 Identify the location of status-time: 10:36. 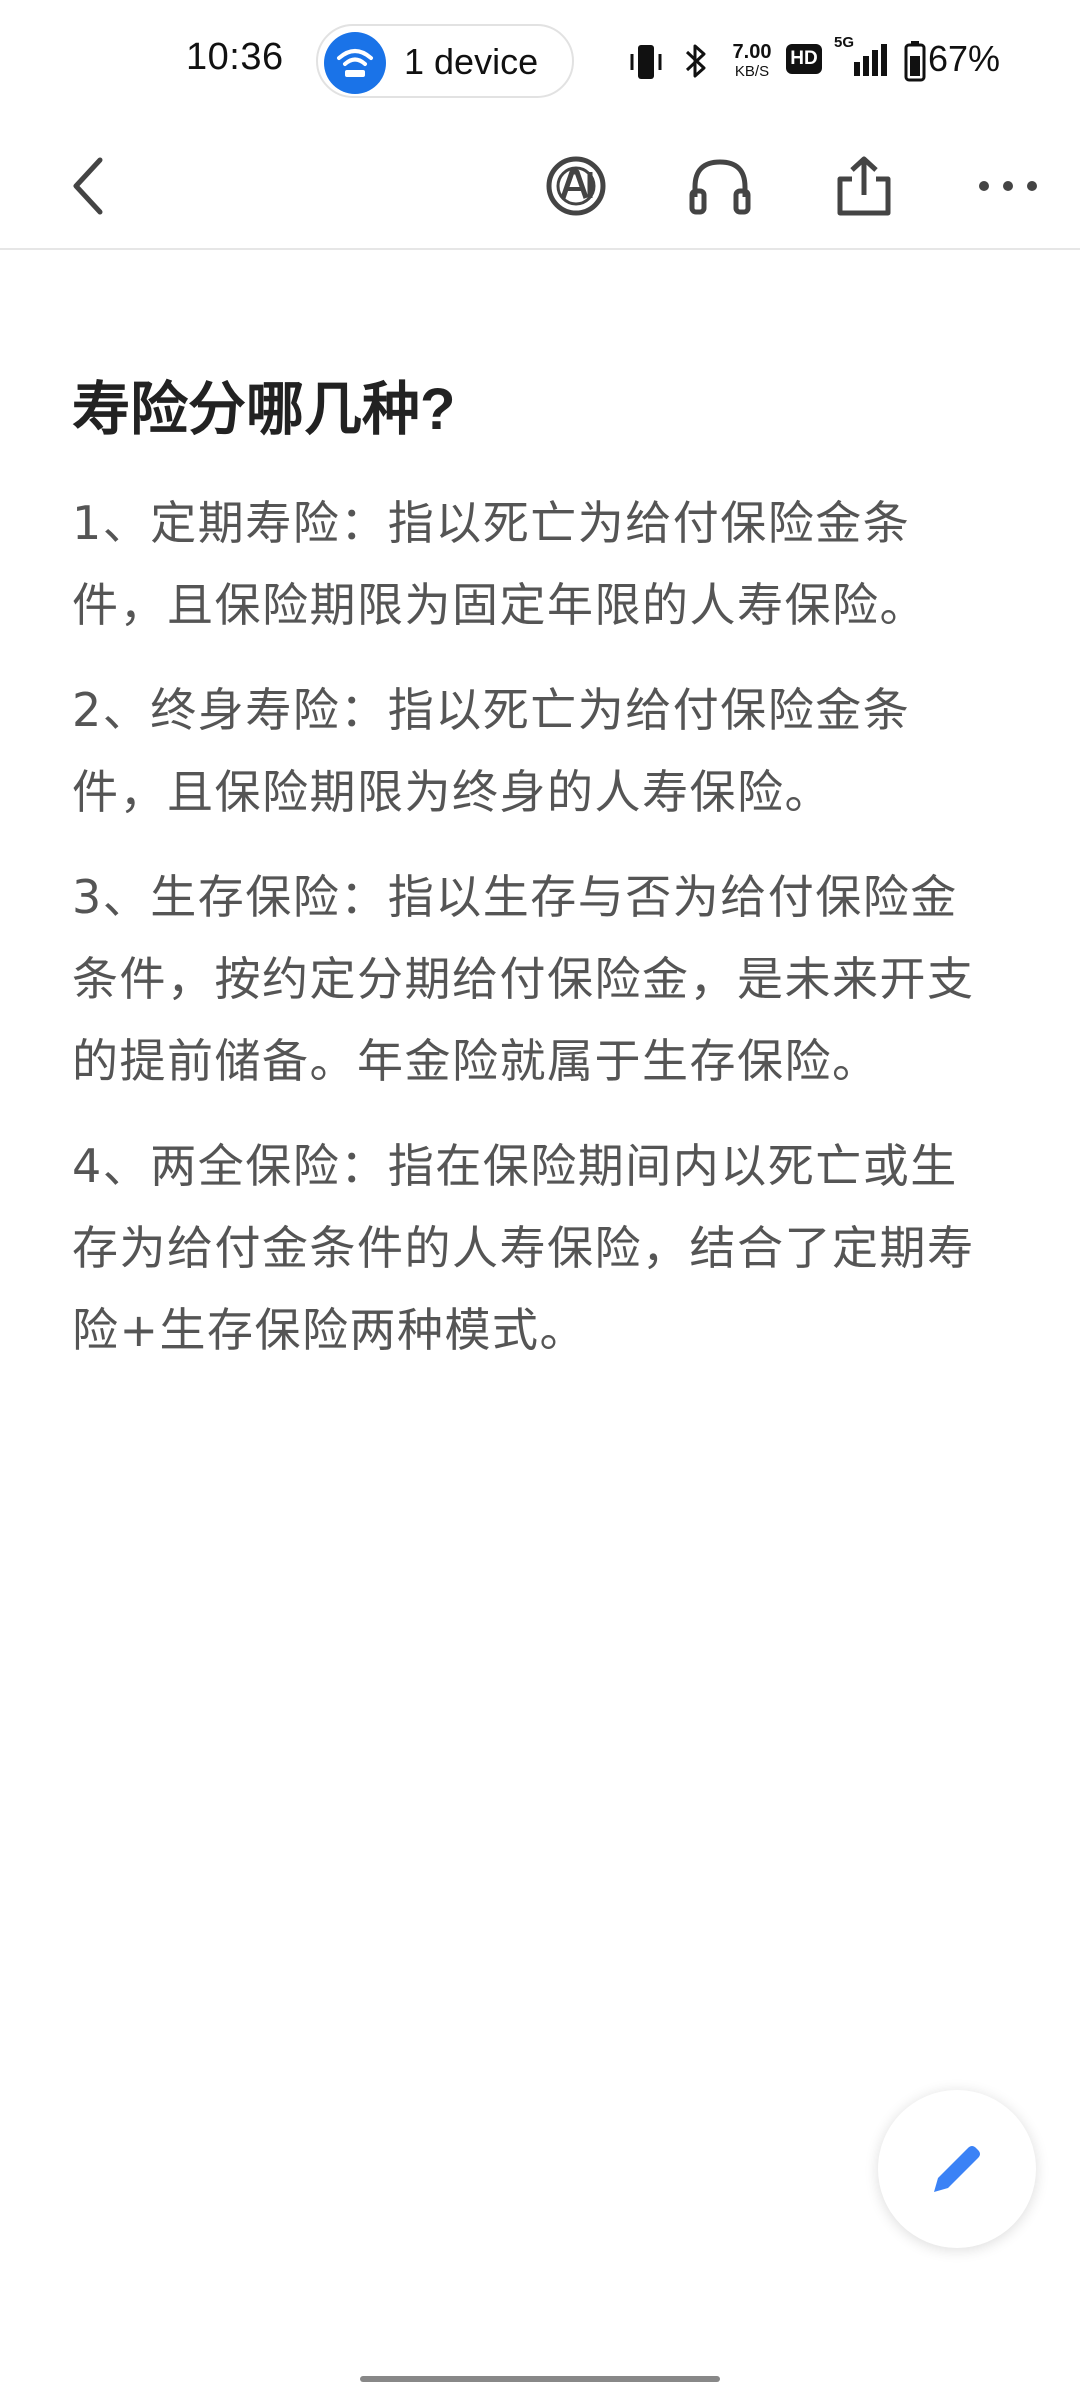
(235, 57).